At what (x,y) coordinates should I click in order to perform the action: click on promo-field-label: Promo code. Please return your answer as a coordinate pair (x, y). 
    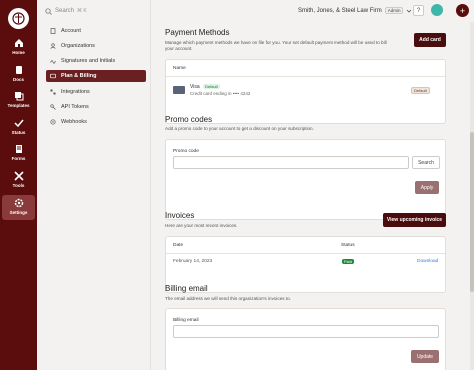
    Looking at the image, I should click on (186, 151).